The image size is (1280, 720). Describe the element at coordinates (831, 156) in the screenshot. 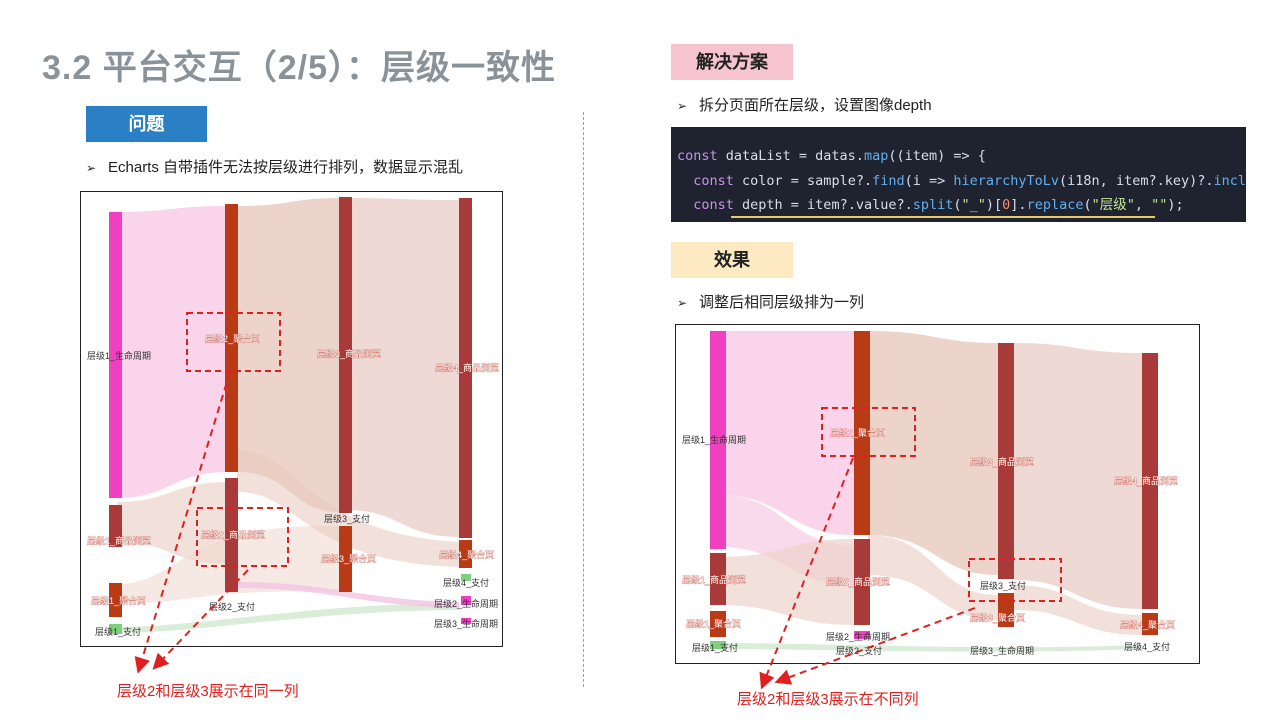

I see `code-line-1: const dataList = datas.map((item) => {` at that location.